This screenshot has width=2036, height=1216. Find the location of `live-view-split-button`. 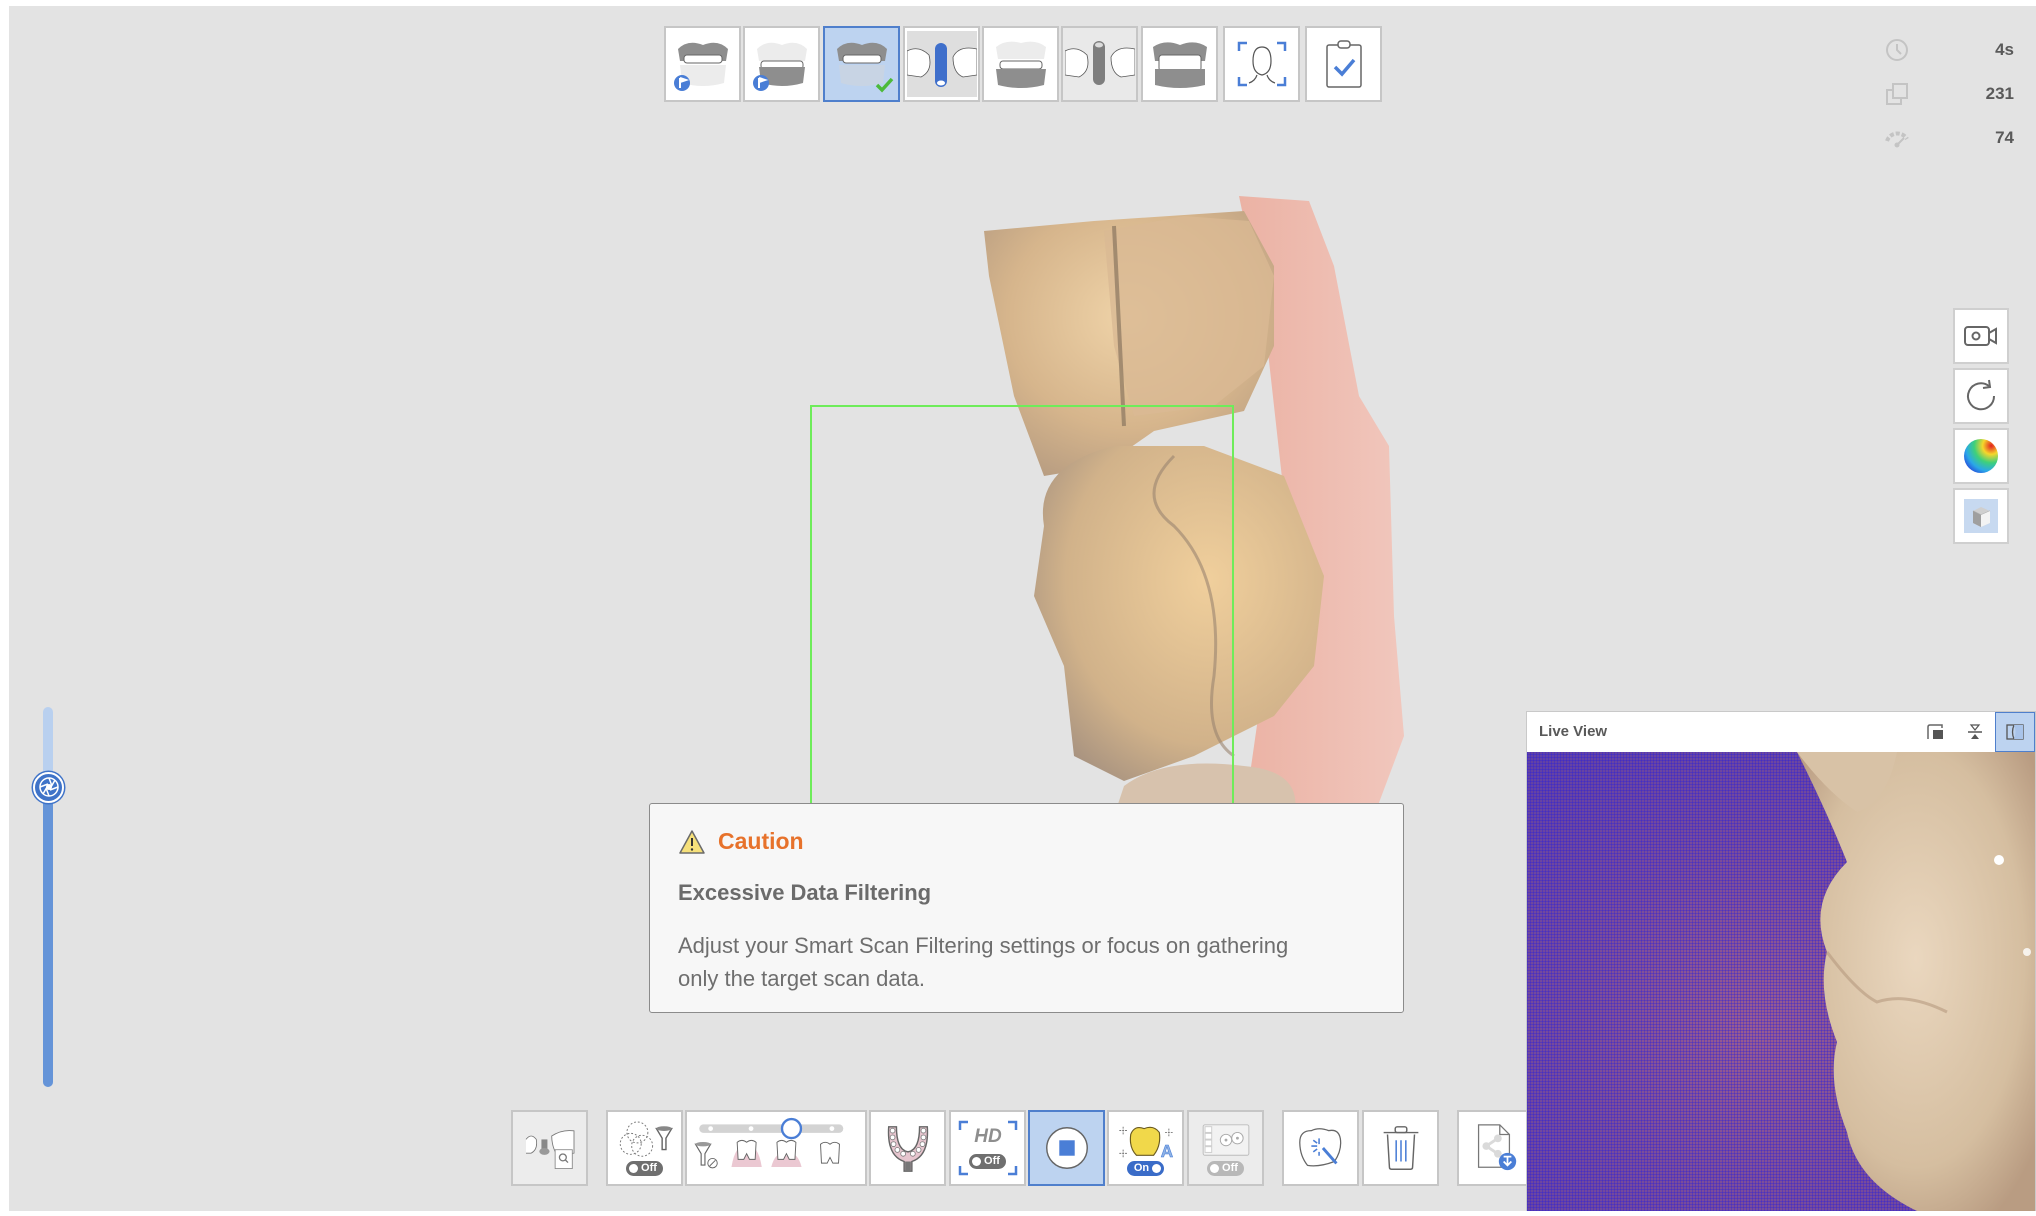

live-view-split-button is located at coordinates (2015, 732).